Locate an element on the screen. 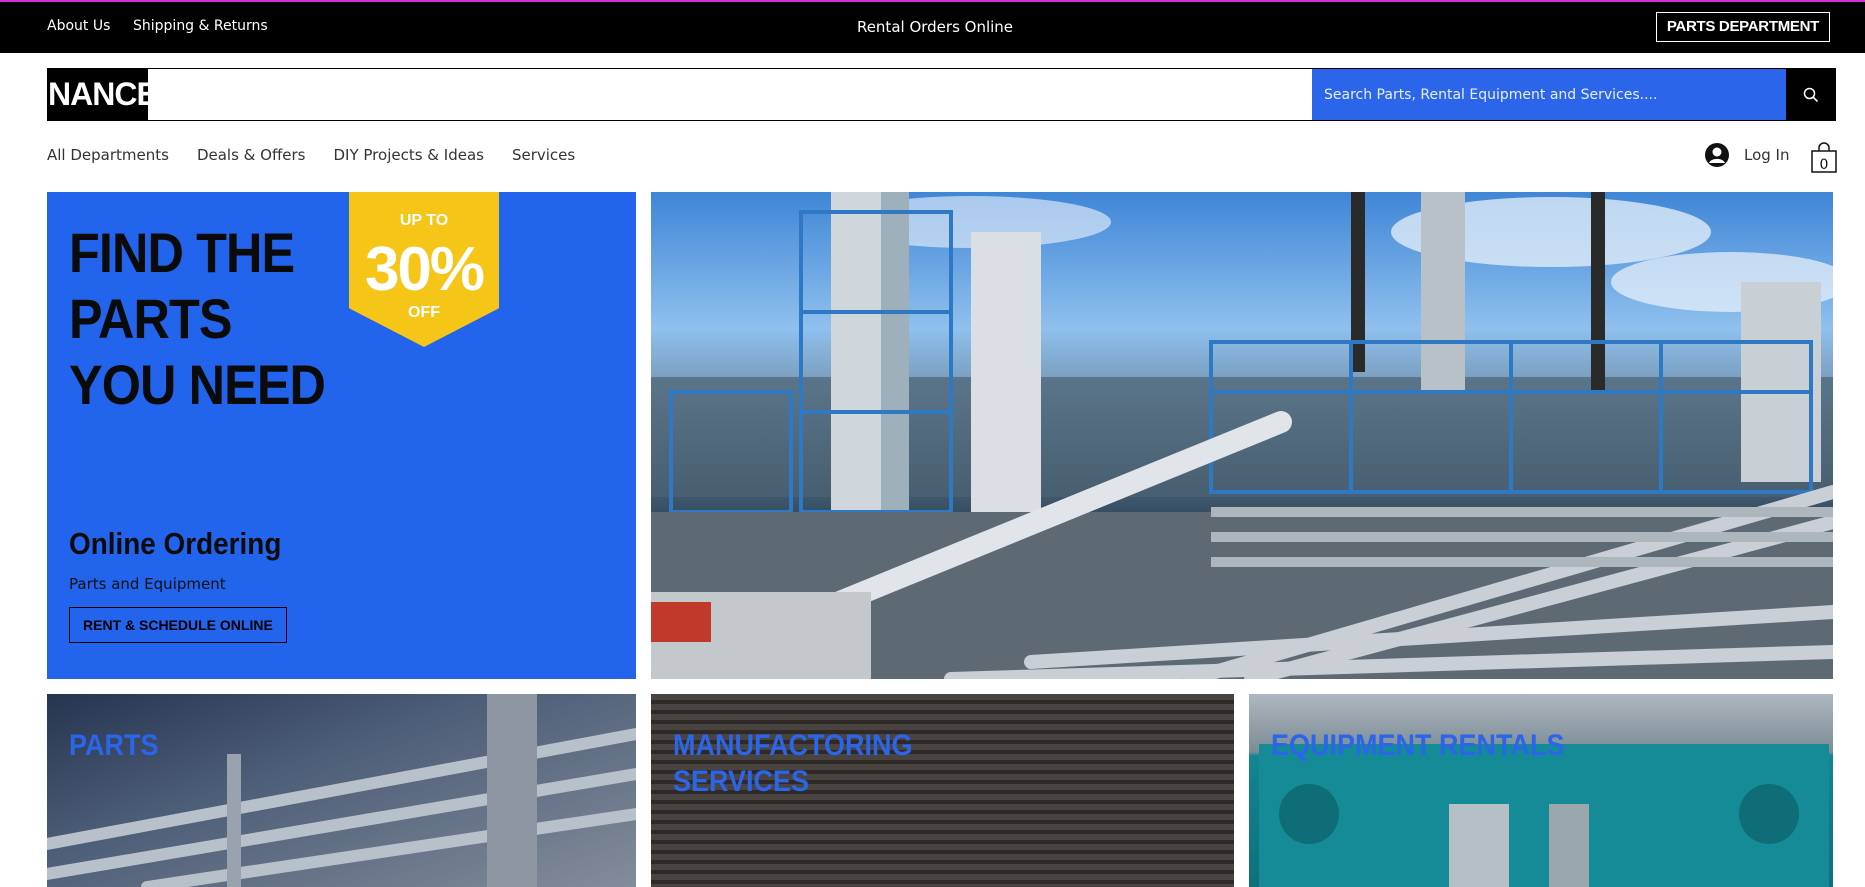 The width and height of the screenshot is (1865, 887). nav-services: Services is located at coordinates (543, 155).